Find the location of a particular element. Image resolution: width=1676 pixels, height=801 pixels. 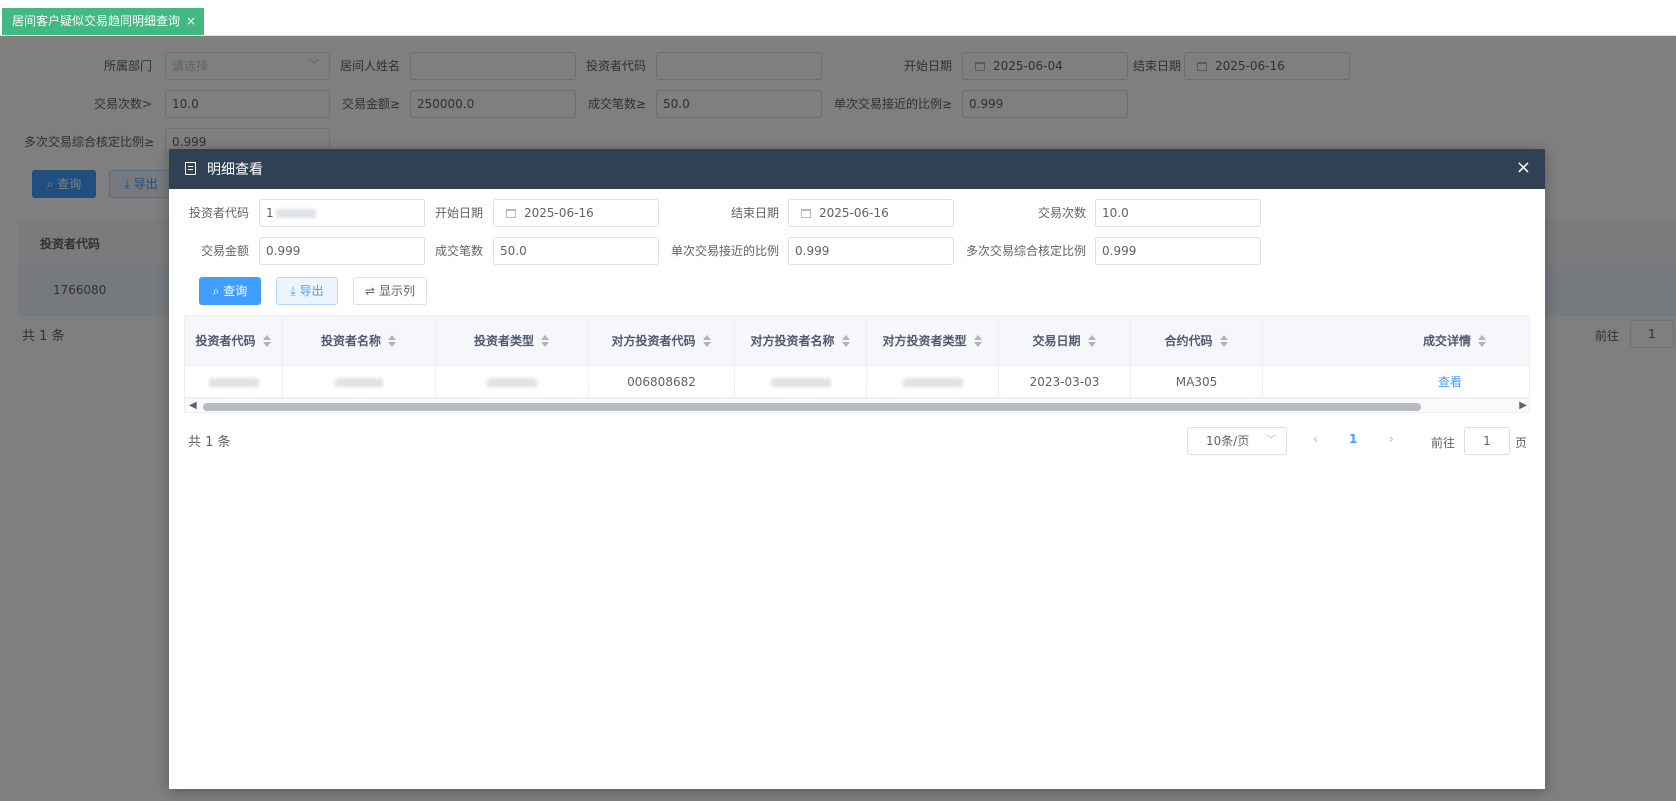

goto-page-input: 1 is located at coordinates (1487, 441).